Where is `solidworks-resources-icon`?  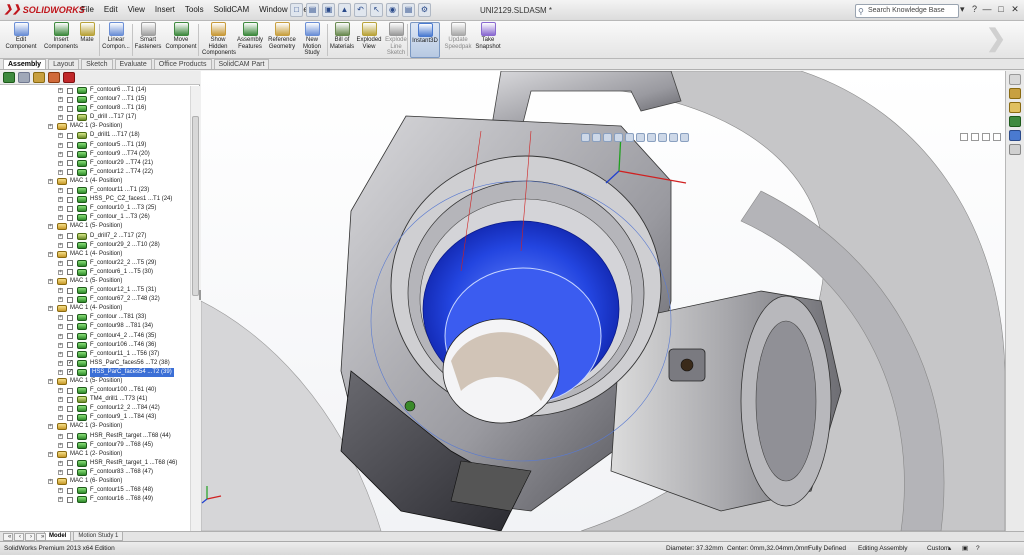
solidworks-resources-icon is located at coordinates (1015, 79).